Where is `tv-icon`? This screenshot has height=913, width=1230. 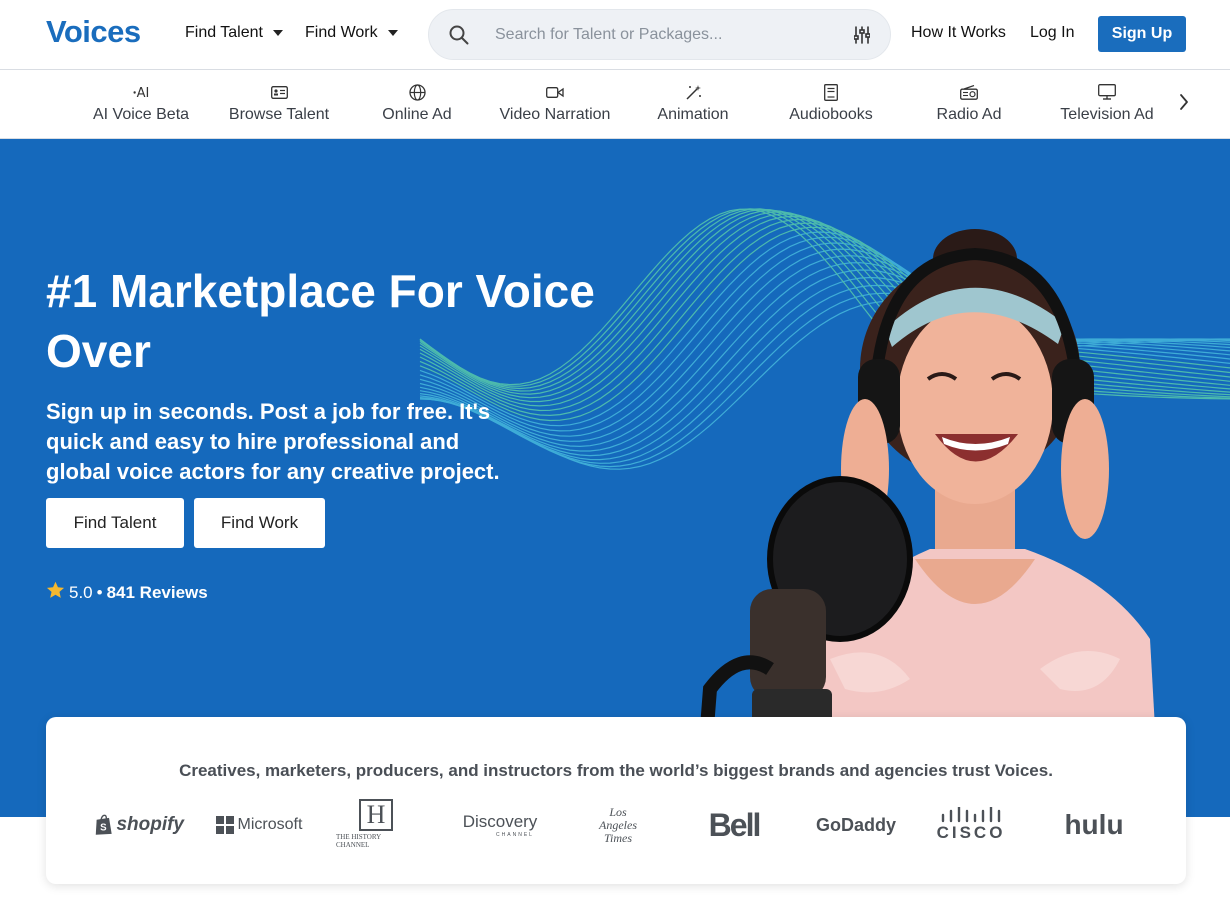 tv-icon is located at coordinates (1107, 92).